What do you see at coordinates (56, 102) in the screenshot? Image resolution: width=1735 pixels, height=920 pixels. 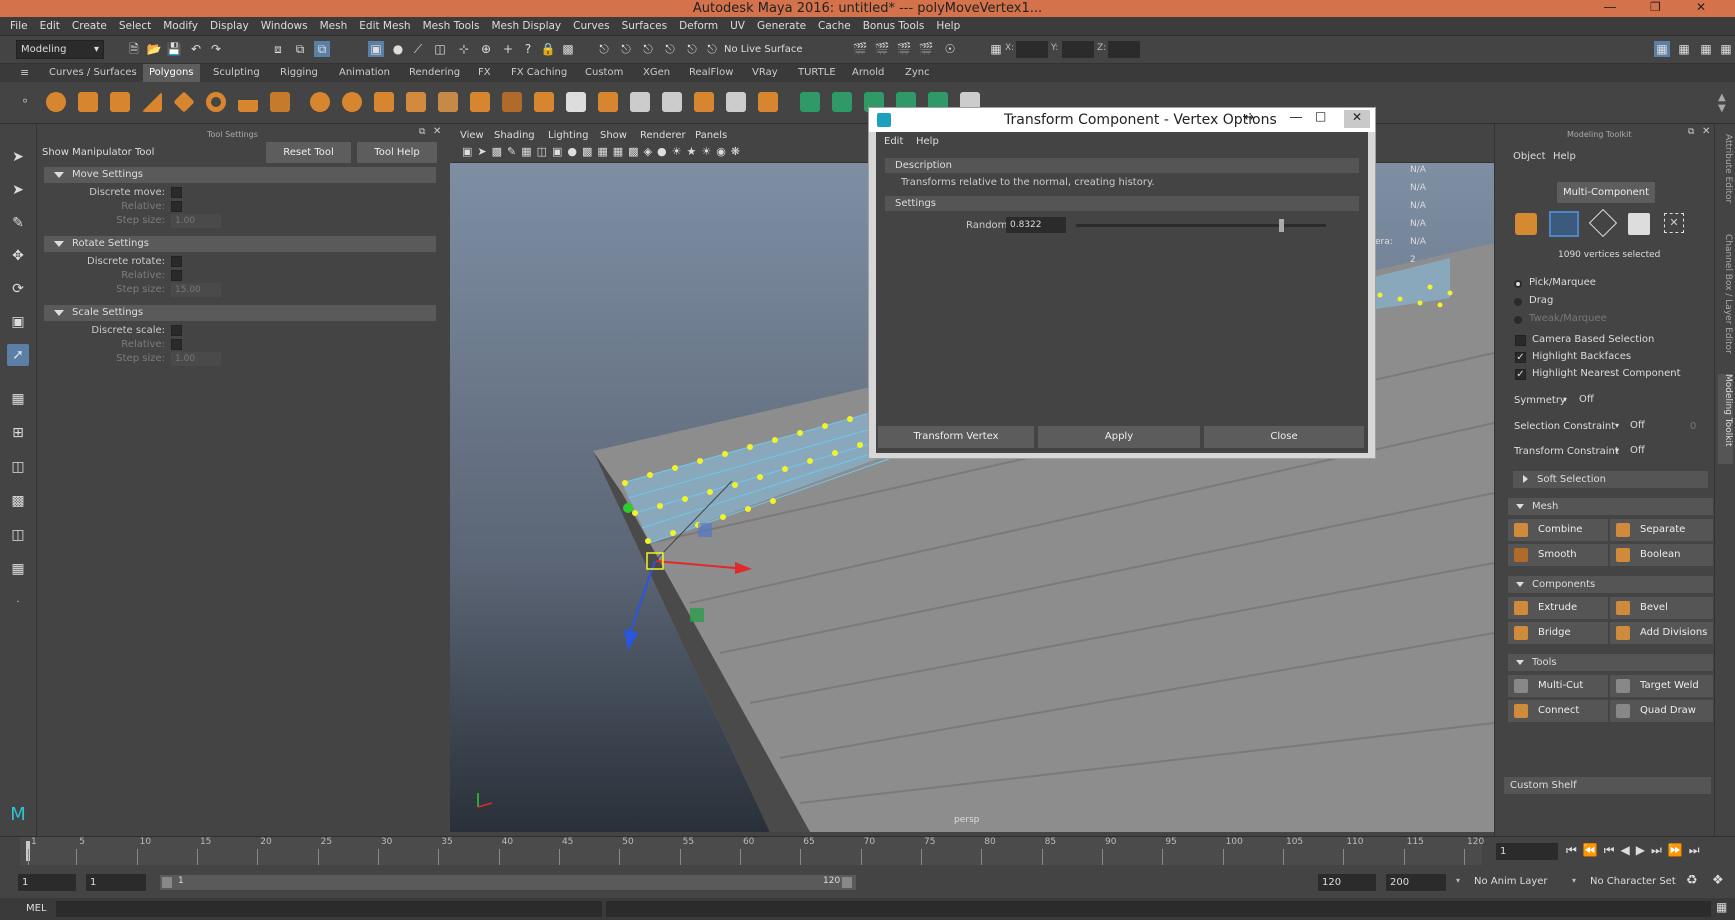 I see `poly-sphere-icon` at bounding box center [56, 102].